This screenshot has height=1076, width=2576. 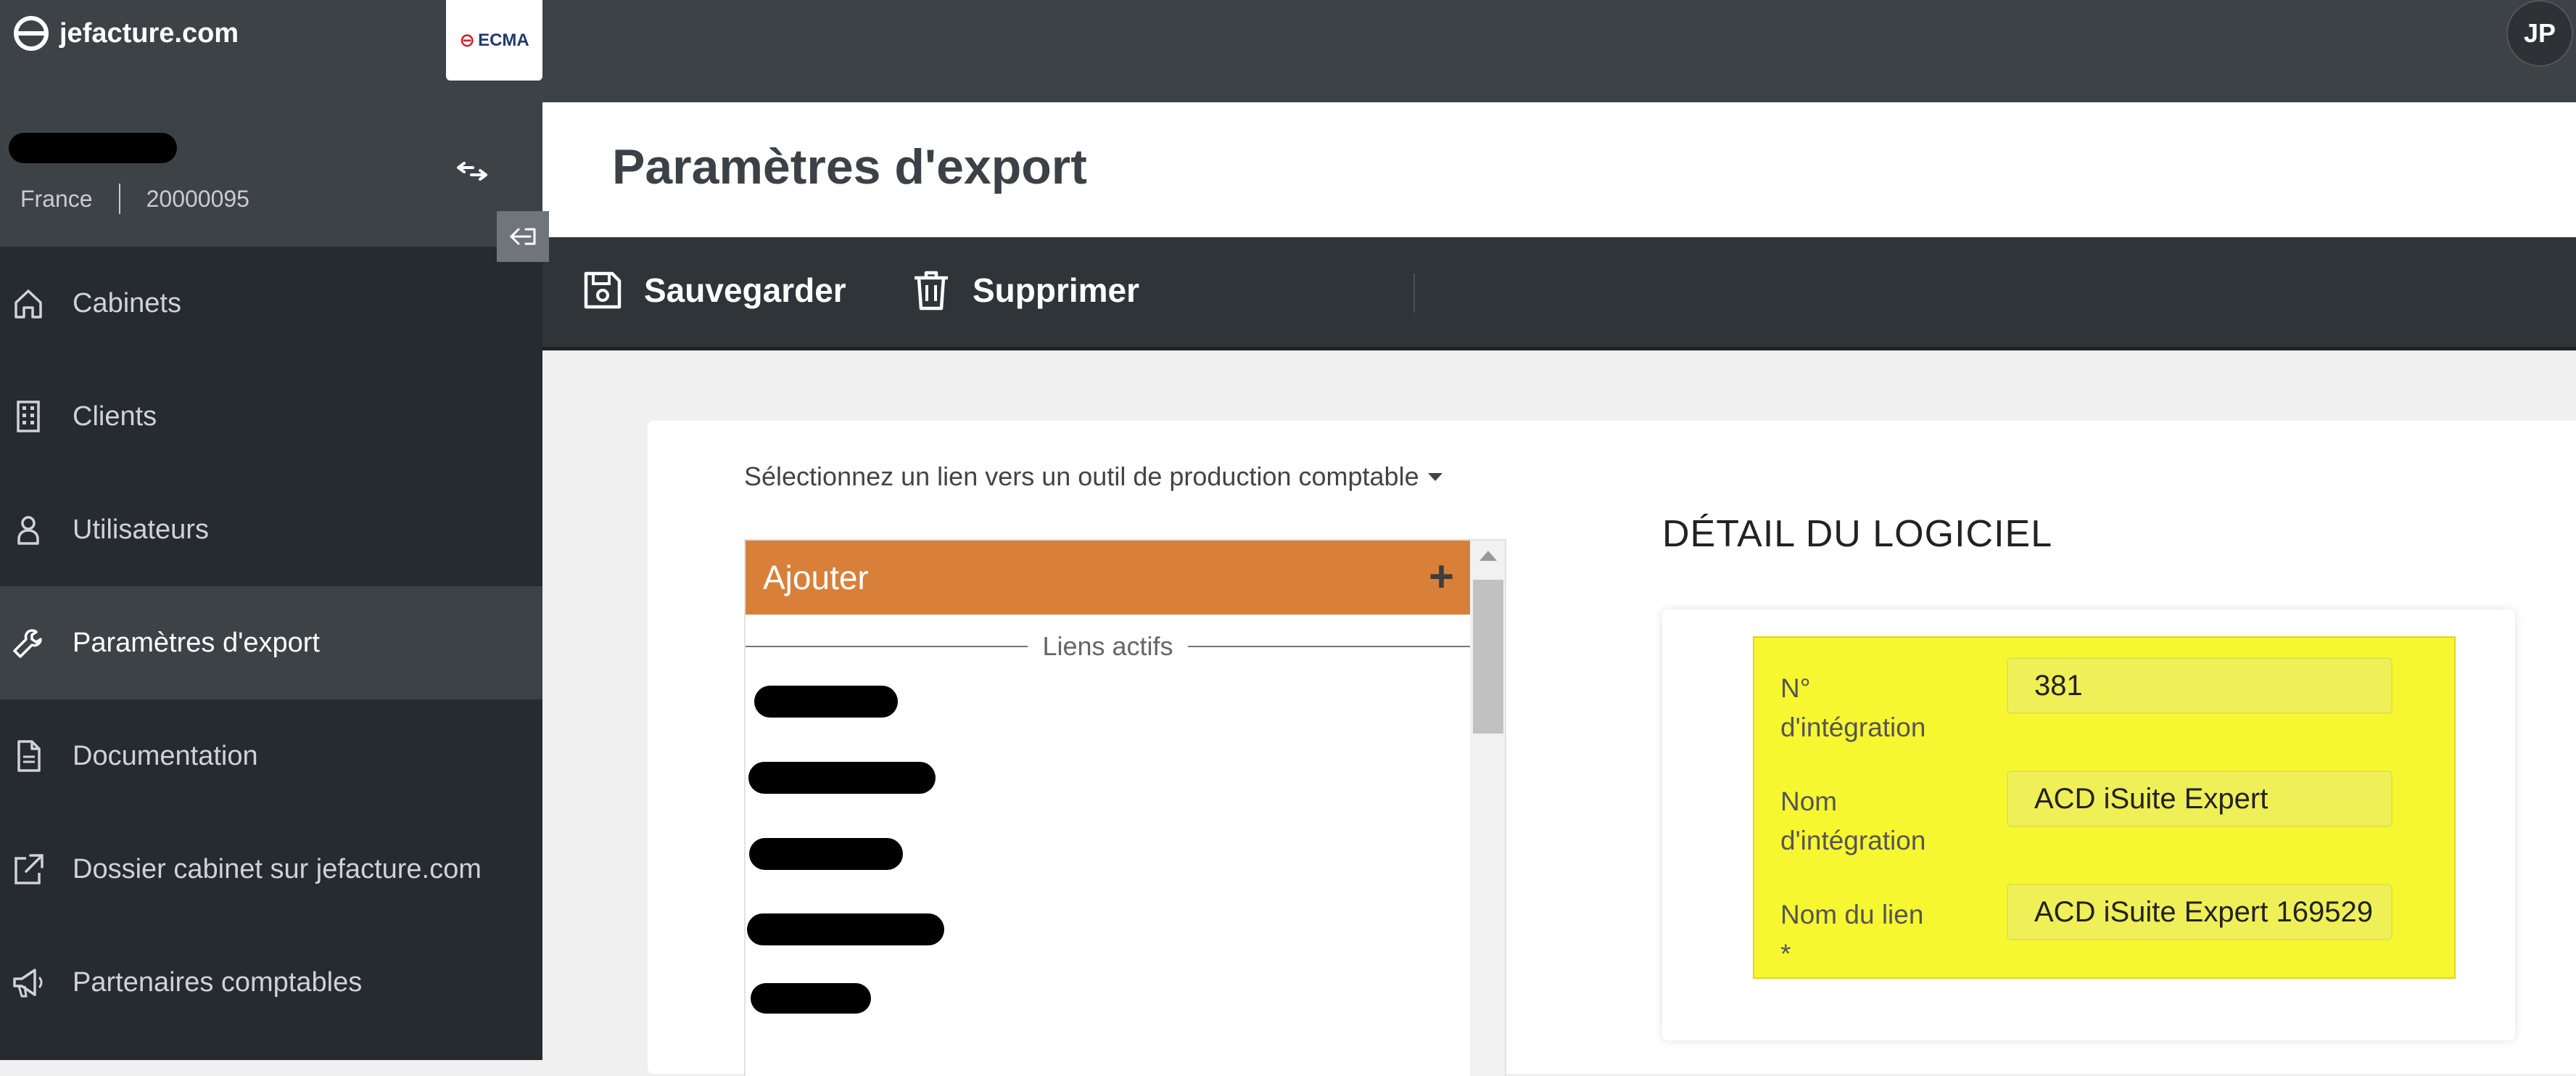 I want to click on partner-logo: ⊖ ECMA, so click(x=494, y=40).